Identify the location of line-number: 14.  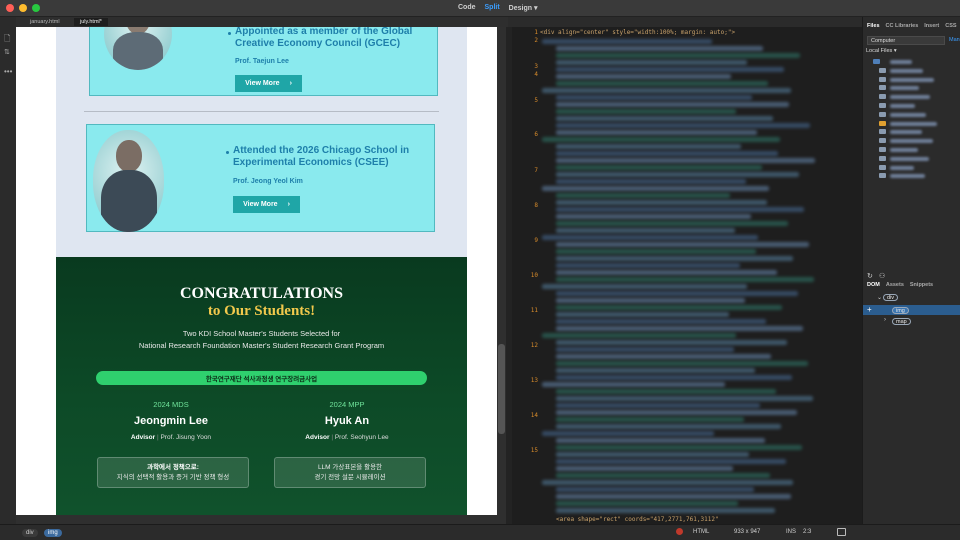
(534, 415).